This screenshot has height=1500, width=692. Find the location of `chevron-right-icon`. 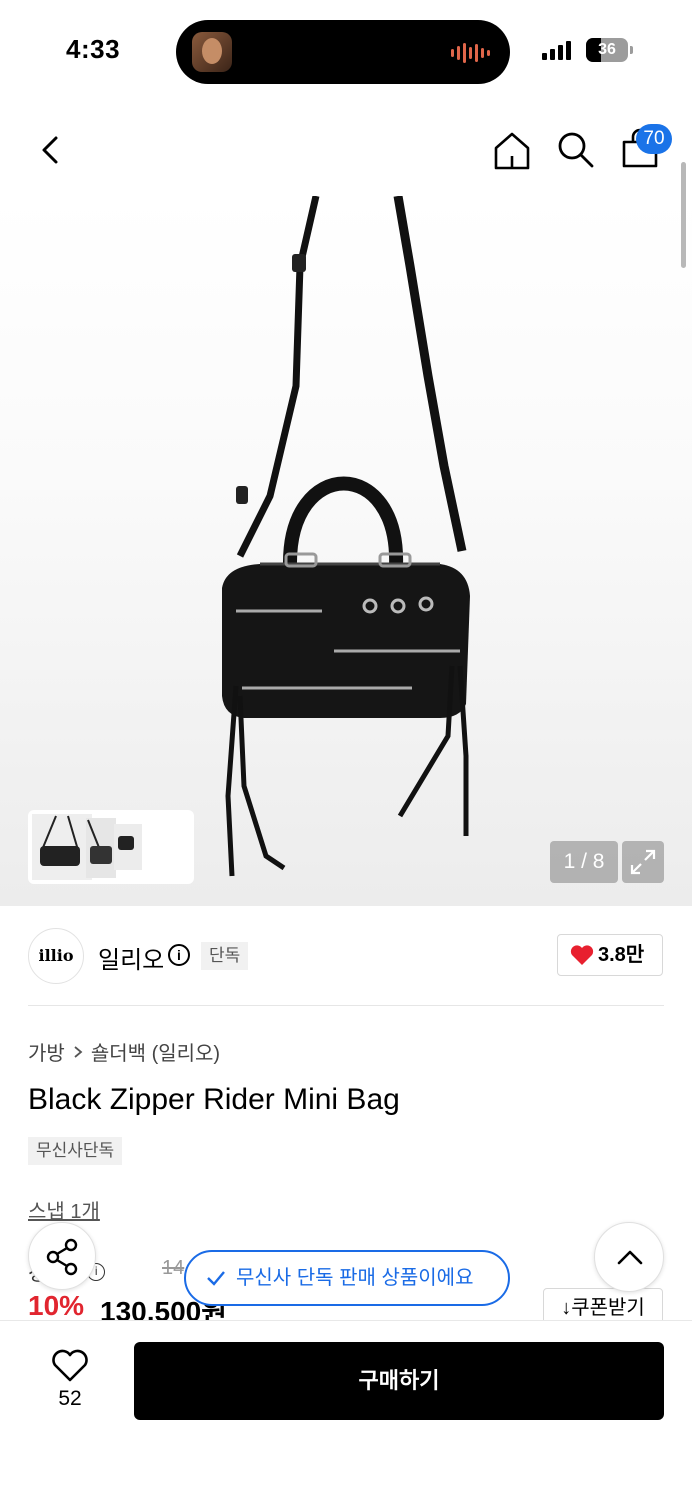

chevron-right-icon is located at coordinates (78, 1051).